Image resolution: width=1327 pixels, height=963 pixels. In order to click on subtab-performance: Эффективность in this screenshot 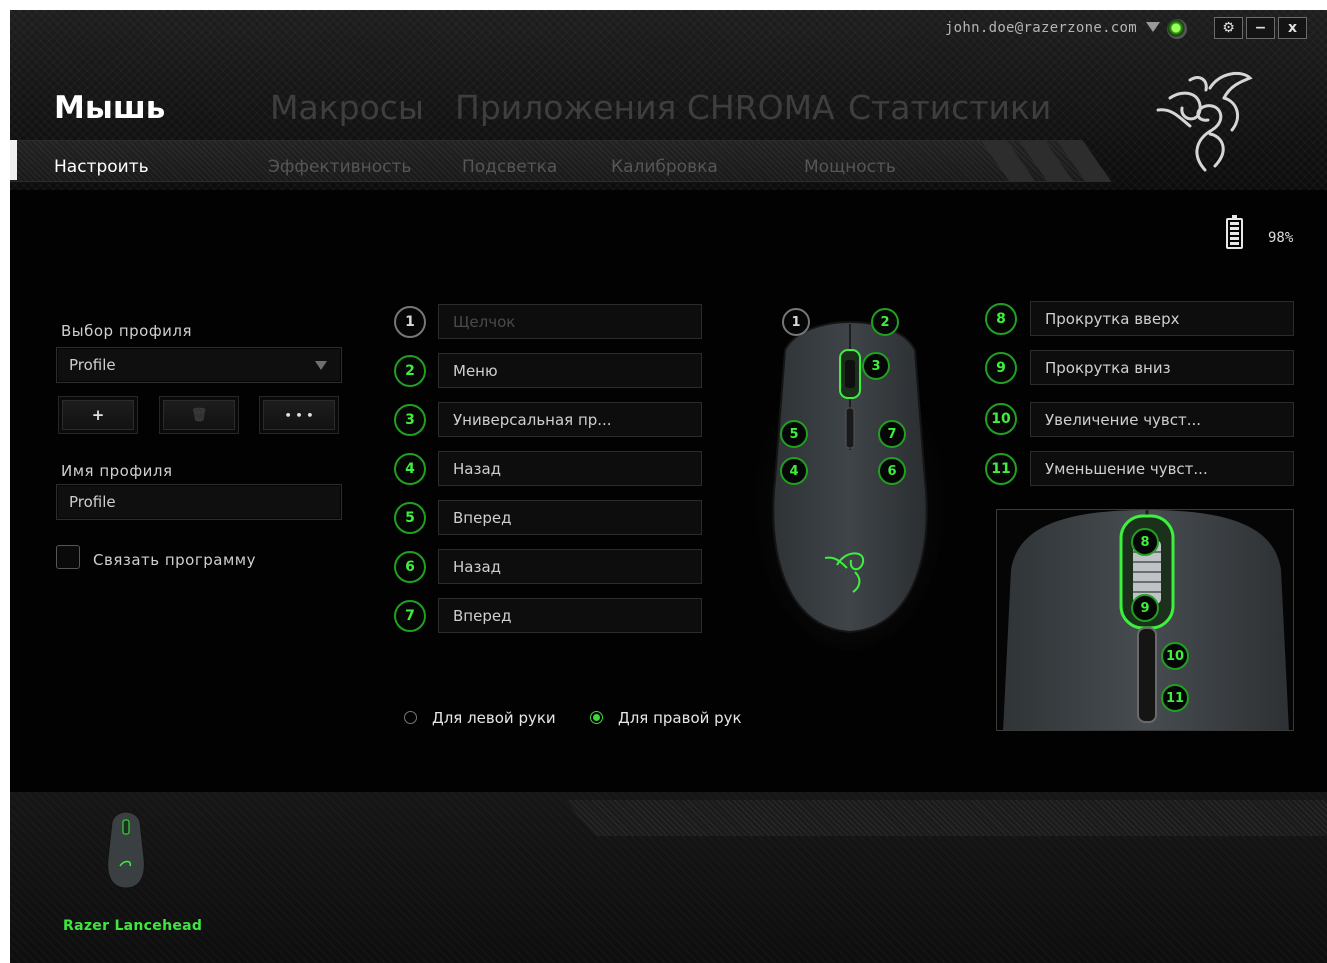, I will do `click(339, 167)`.